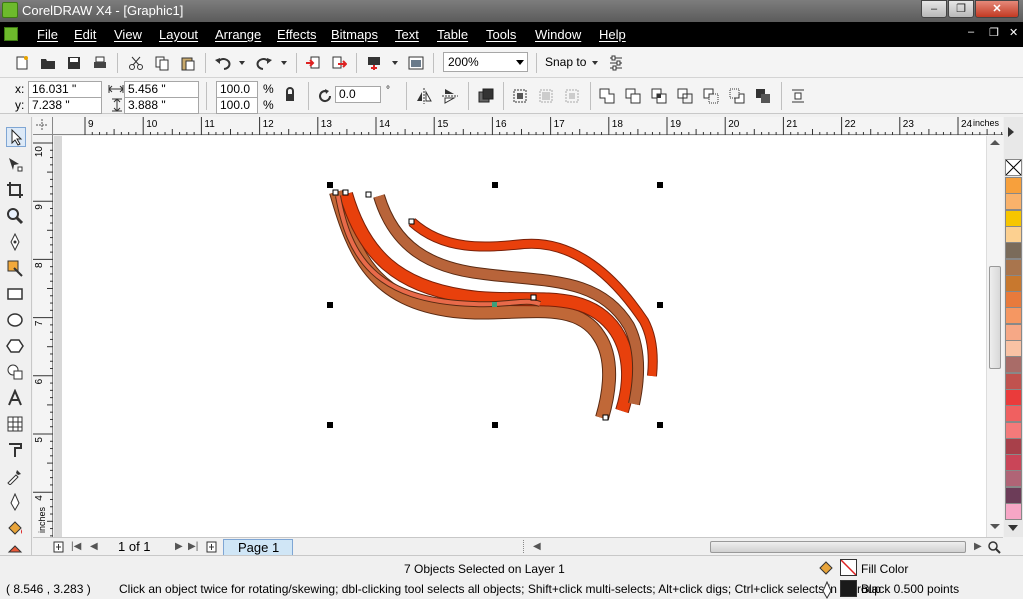 This screenshot has width=1023, height=599. I want to click on outline-tool, so click(16, 502).